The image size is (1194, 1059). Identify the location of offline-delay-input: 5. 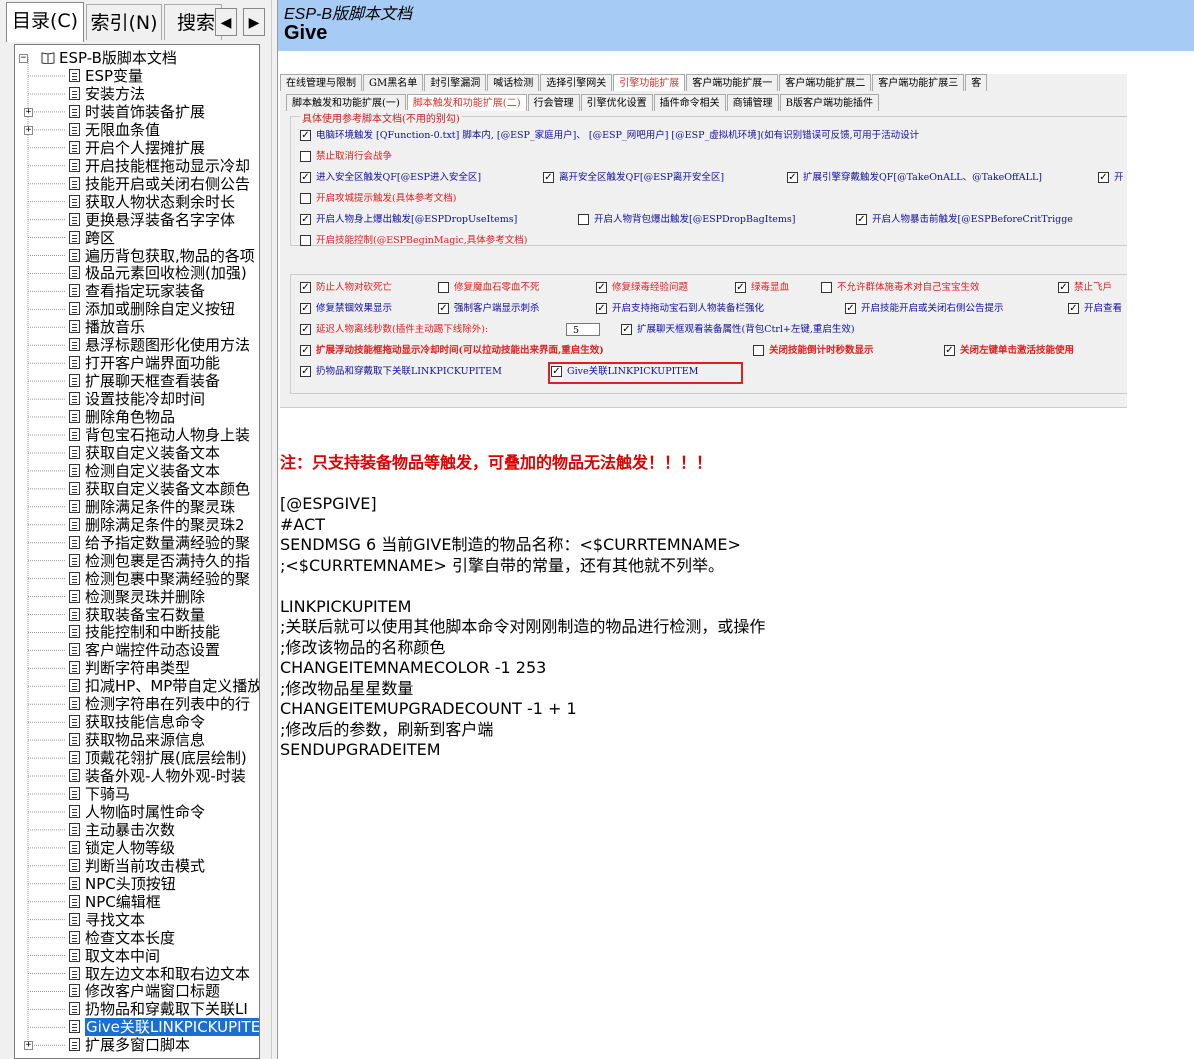
(583, 329).